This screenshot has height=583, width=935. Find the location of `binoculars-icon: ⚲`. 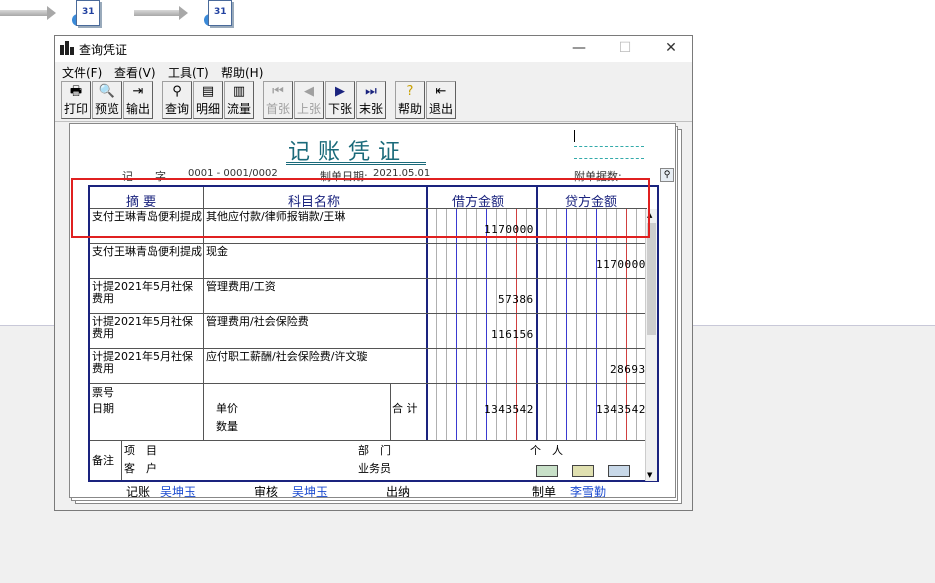

binoculars-icon: ⚲ is located at coordinates (177, 91).